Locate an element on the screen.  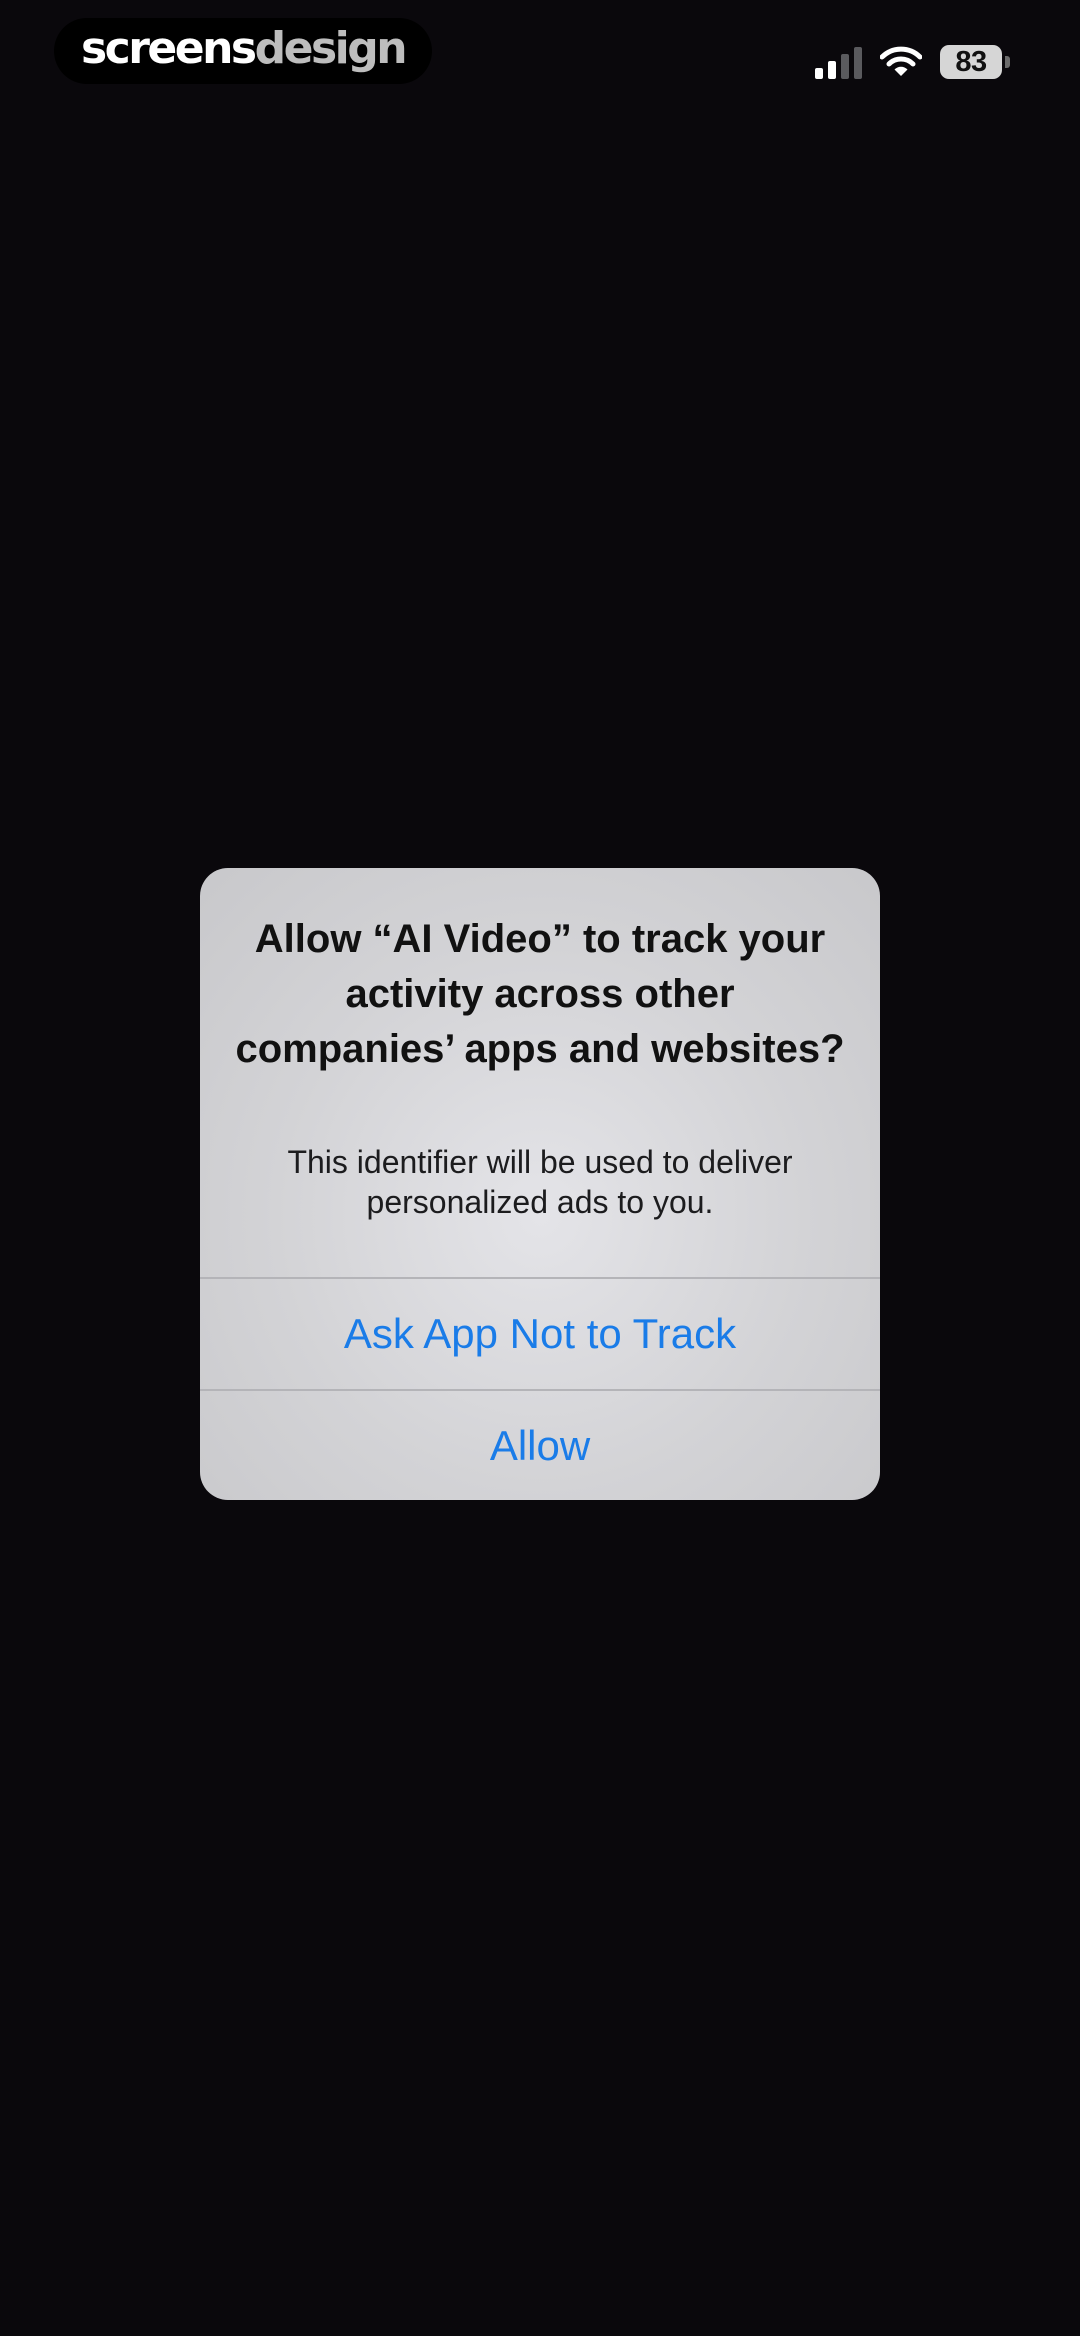
battery-cap is located at coordinates (1007, 62).